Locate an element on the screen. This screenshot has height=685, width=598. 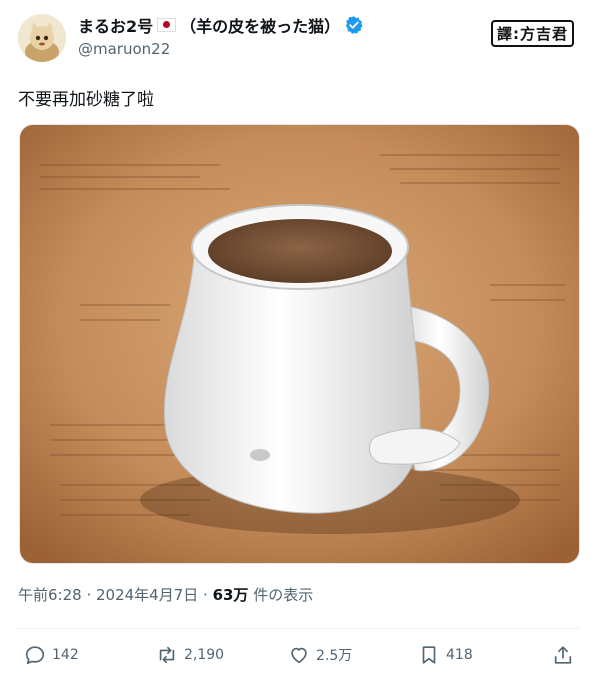
tweet-text: 不要再加砂糖了啦 is located at coordinates (86, 100).